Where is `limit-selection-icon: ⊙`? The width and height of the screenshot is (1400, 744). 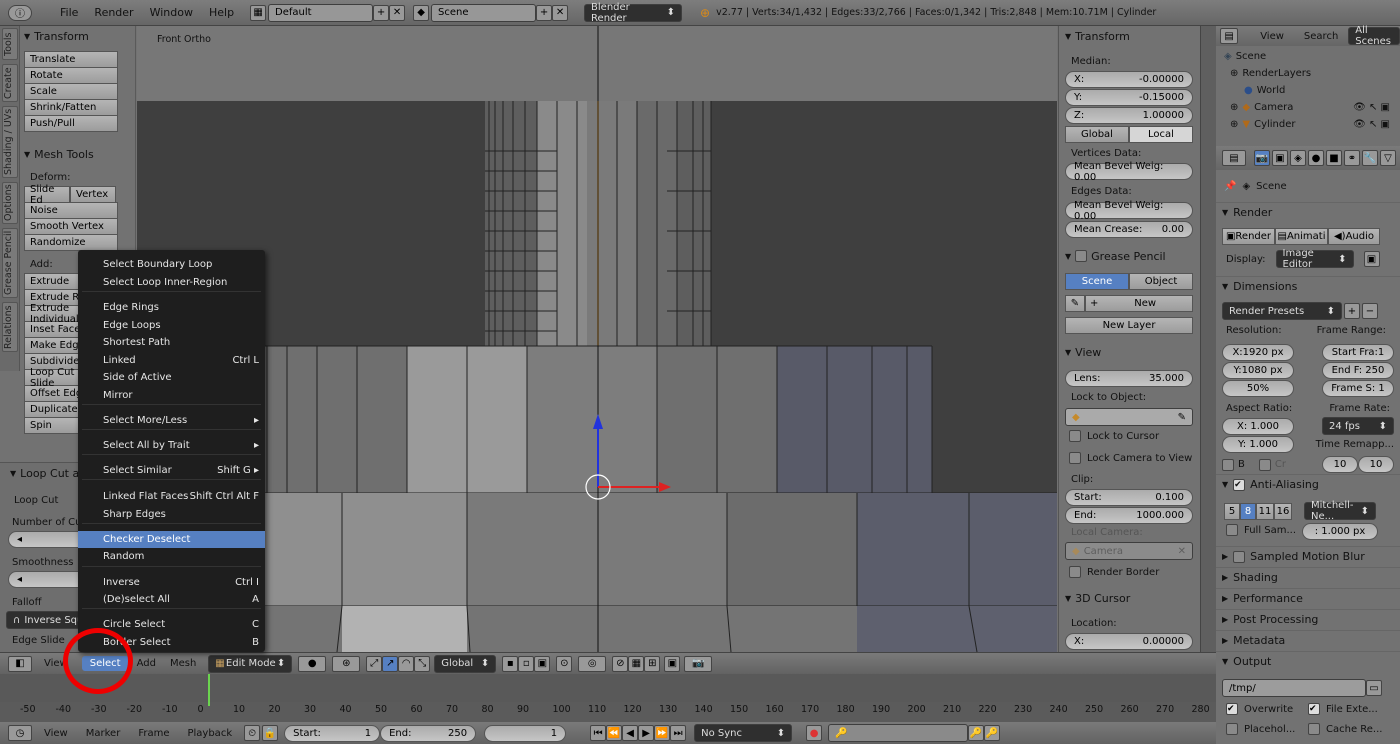
limit-selection-icon: ⊙ is located at coordinates (564, 663).